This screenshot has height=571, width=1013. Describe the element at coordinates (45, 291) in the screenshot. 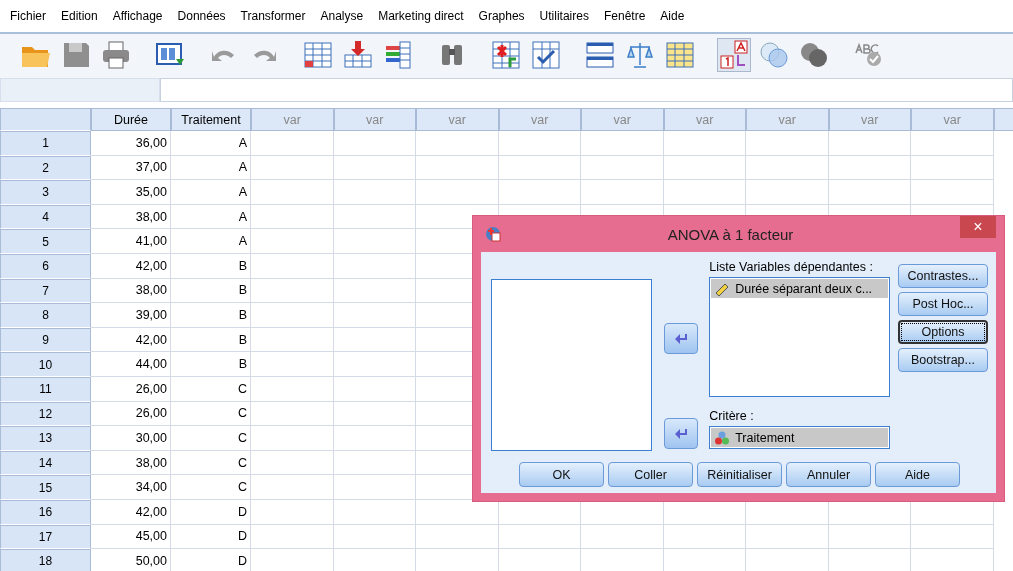

I see `row-number: 7` at that location.